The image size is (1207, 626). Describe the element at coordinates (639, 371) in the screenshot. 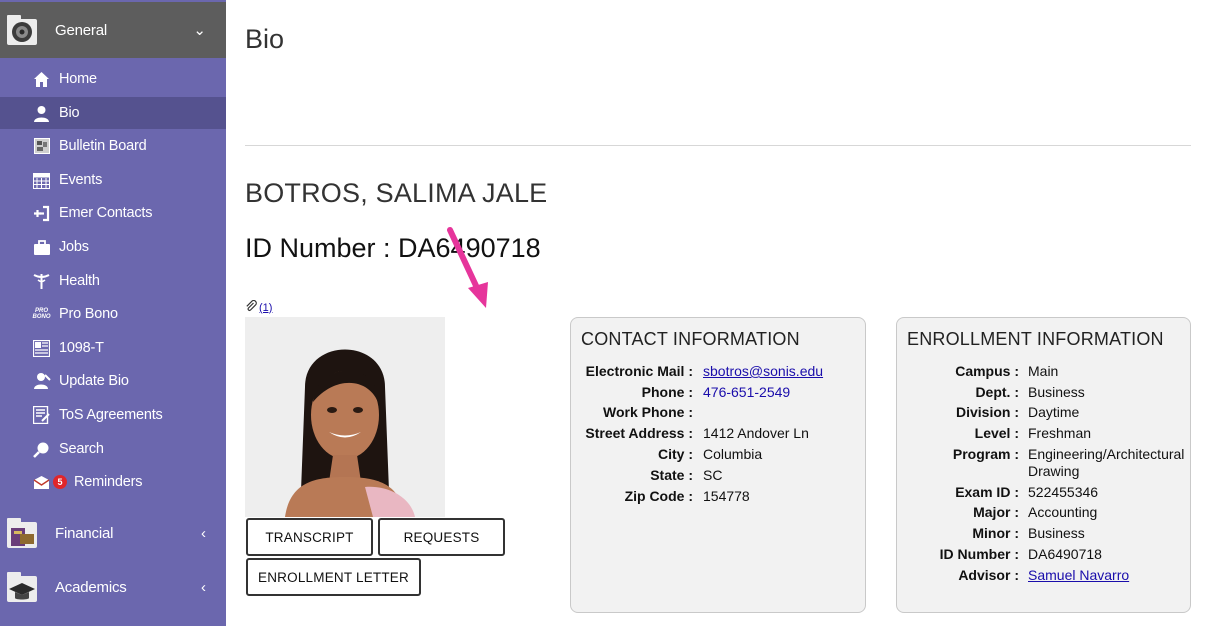

I see `field-label: Electronic Mail :` at that location.